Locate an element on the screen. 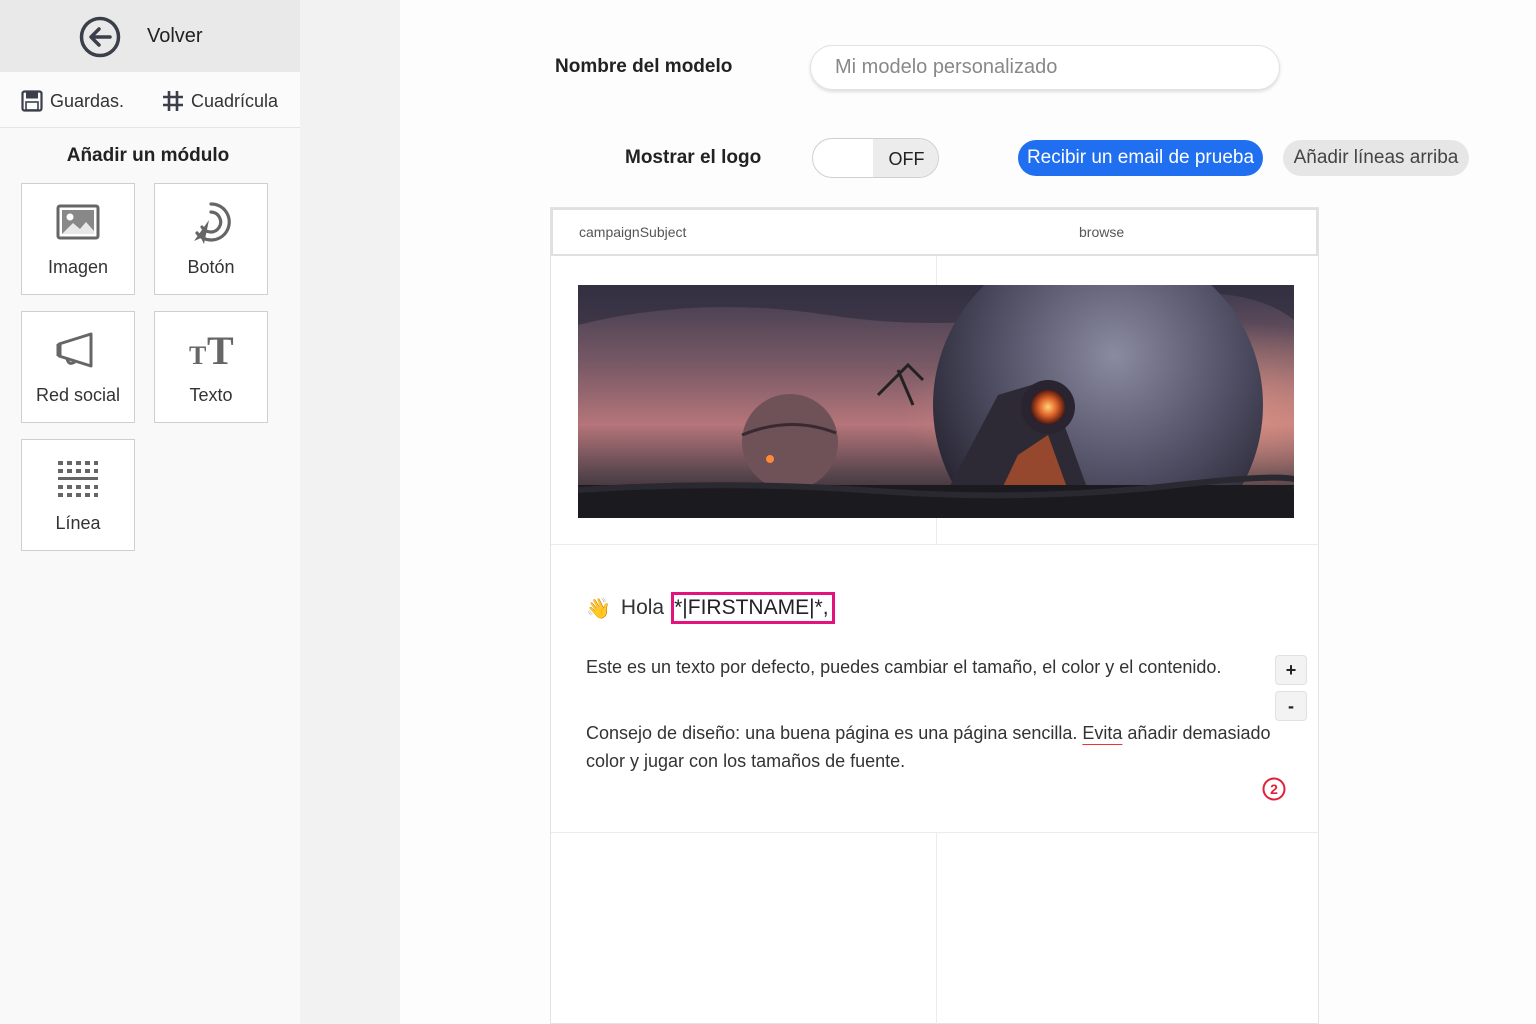 The width and height of the screenshot is (1536, 1024). floppy-disk-icon is located at coordinates (32, 101).